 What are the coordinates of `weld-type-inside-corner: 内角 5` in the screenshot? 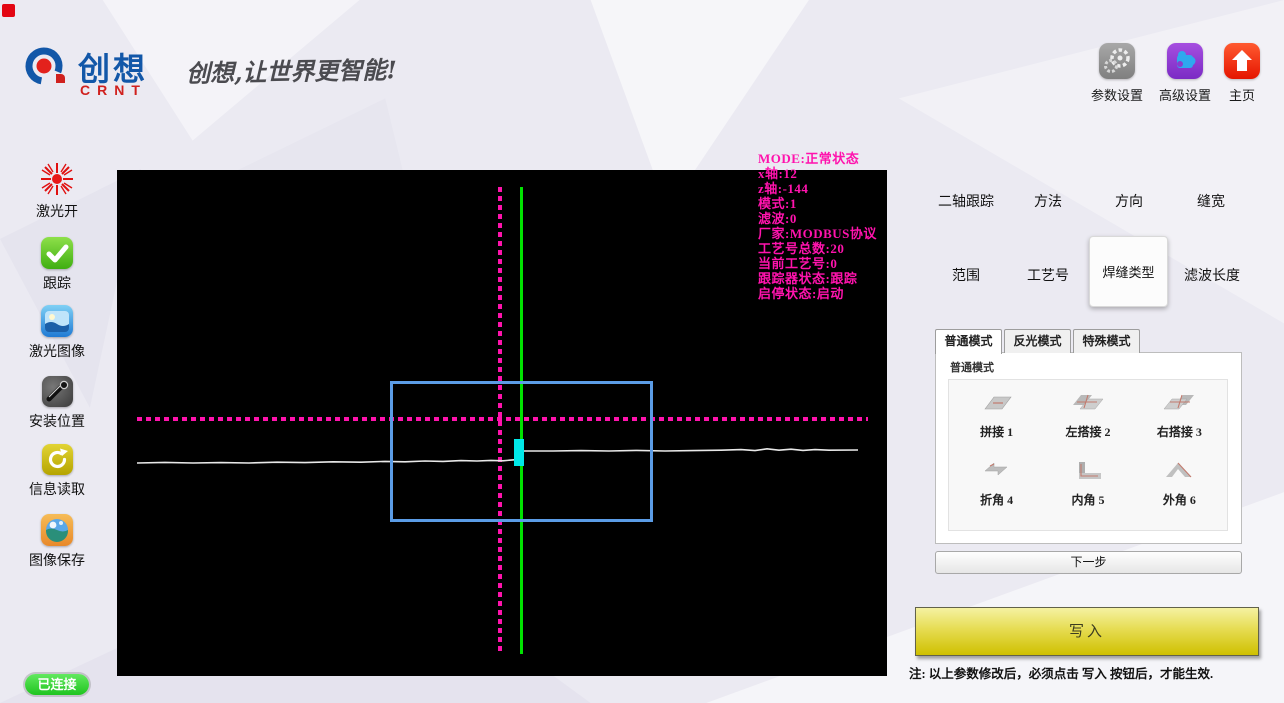 It's located at (1087, 492).